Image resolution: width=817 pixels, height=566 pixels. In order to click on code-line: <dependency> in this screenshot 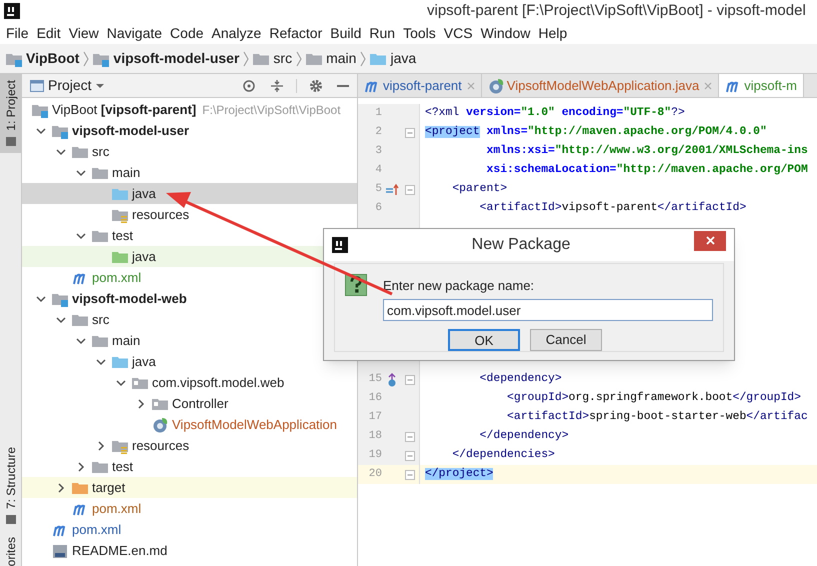, I will do `click(520, 379)`.